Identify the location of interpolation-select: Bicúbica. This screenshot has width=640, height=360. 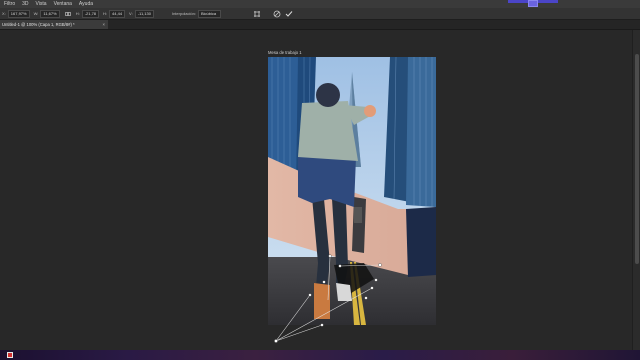
(209, 13).